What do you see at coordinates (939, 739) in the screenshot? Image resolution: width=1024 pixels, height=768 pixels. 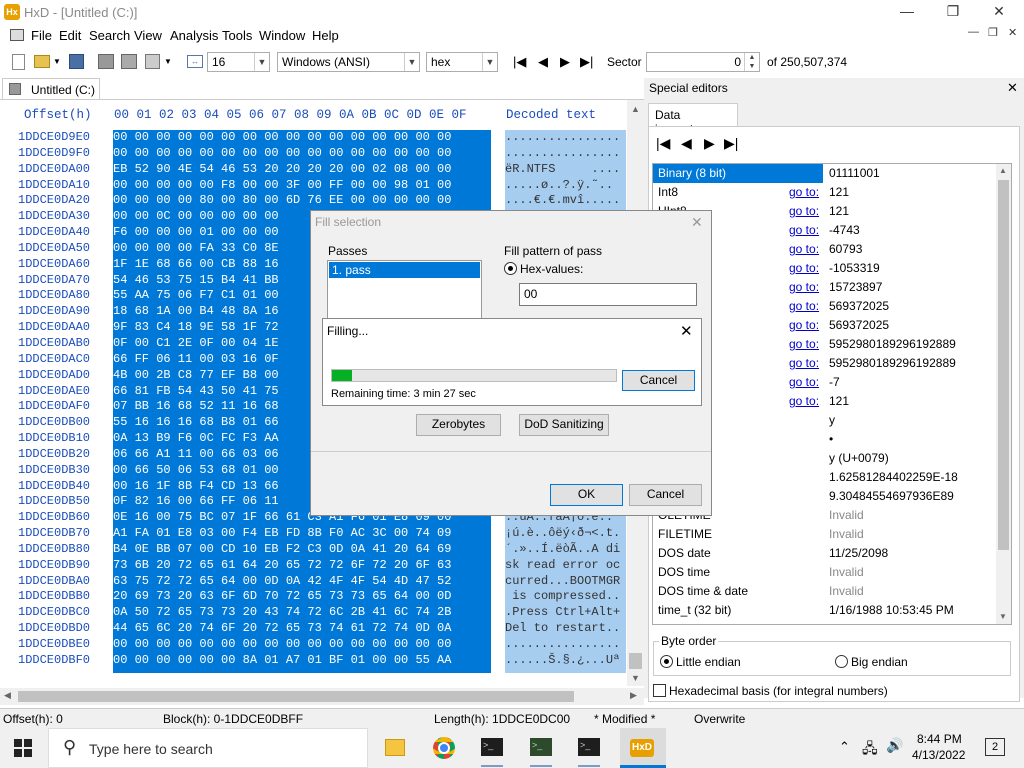 I see `clock-time: 8:44 PM` at bounding box center [939, 739].